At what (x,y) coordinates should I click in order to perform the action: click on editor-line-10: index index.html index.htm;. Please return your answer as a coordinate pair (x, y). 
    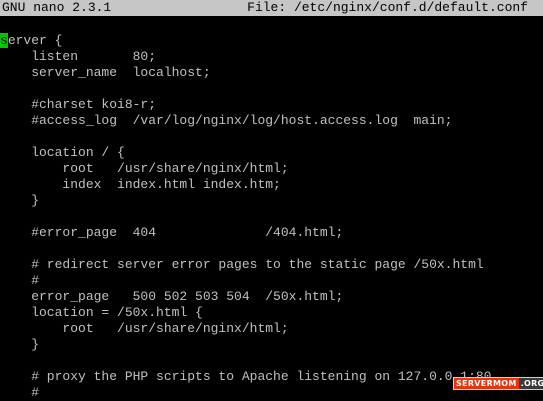
    Looking at the image, I should click on (271, 185).